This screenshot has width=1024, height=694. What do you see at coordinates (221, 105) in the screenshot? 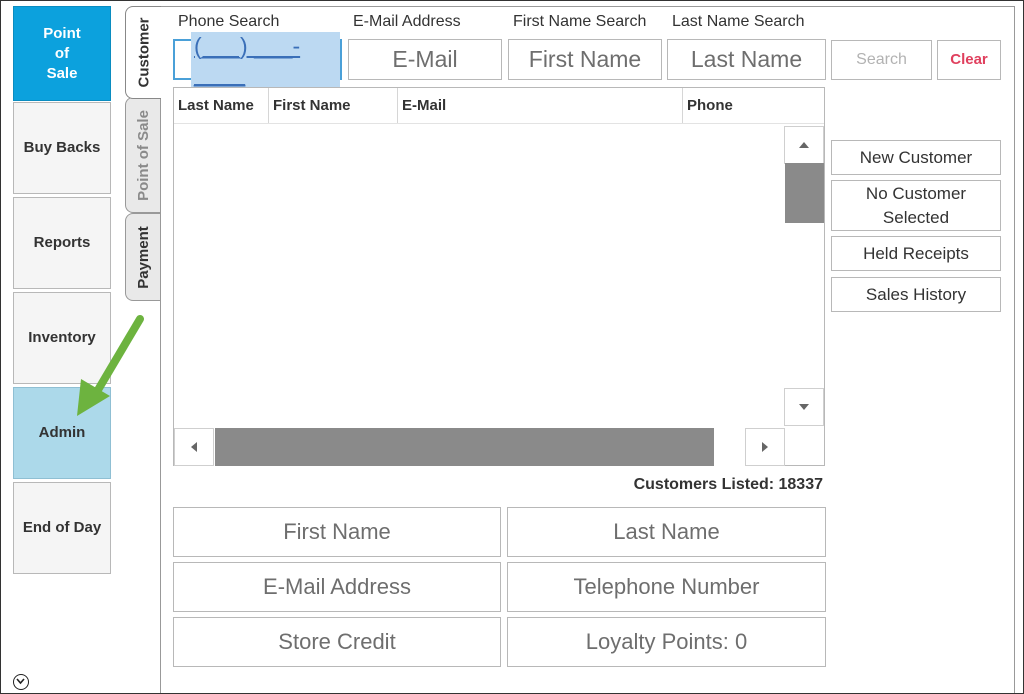
I see `column-header-last-name: Last Name` at bounding box center [221, 105].